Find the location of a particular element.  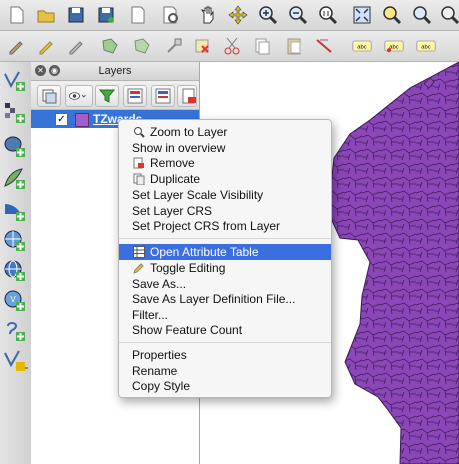

remove-icon is located at coordinates (138, 163).